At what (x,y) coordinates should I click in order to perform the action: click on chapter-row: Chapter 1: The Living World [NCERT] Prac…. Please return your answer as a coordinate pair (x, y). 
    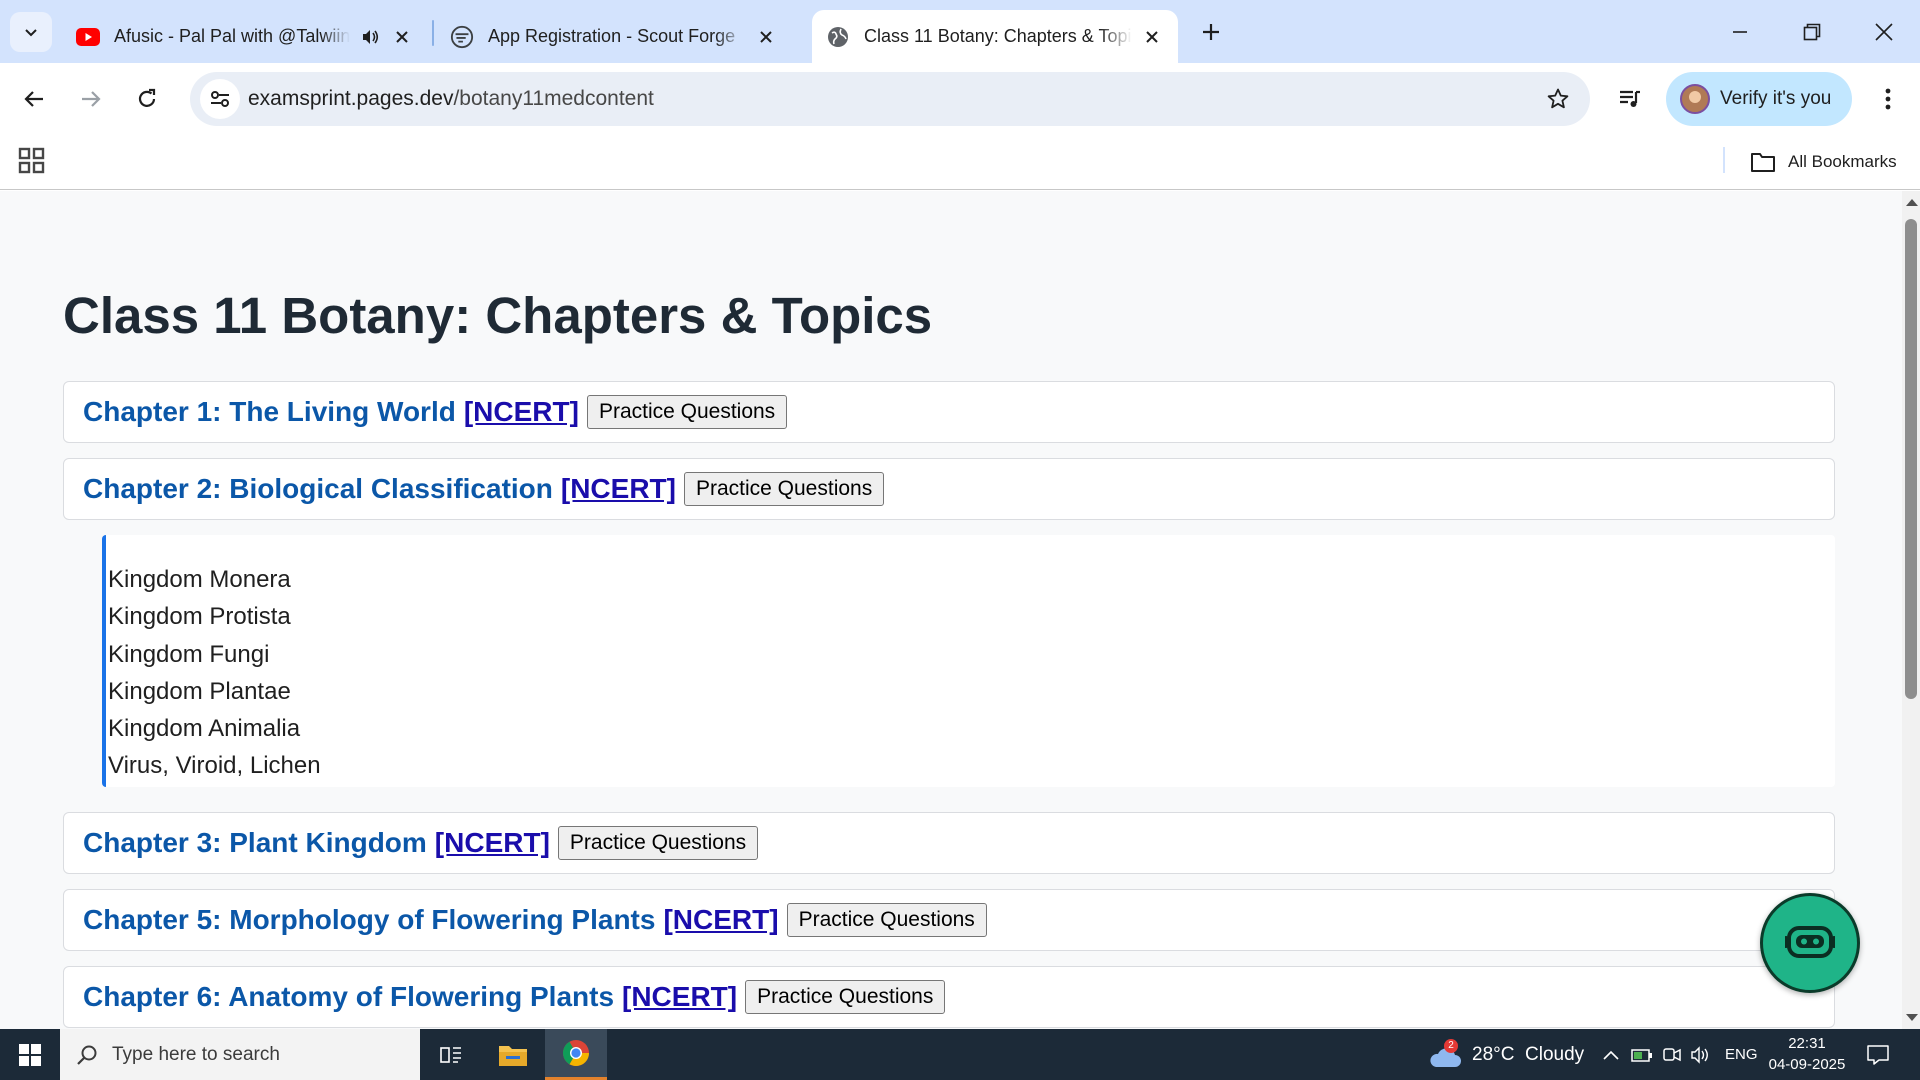
    Looking at the image, I should click on (949, 412).